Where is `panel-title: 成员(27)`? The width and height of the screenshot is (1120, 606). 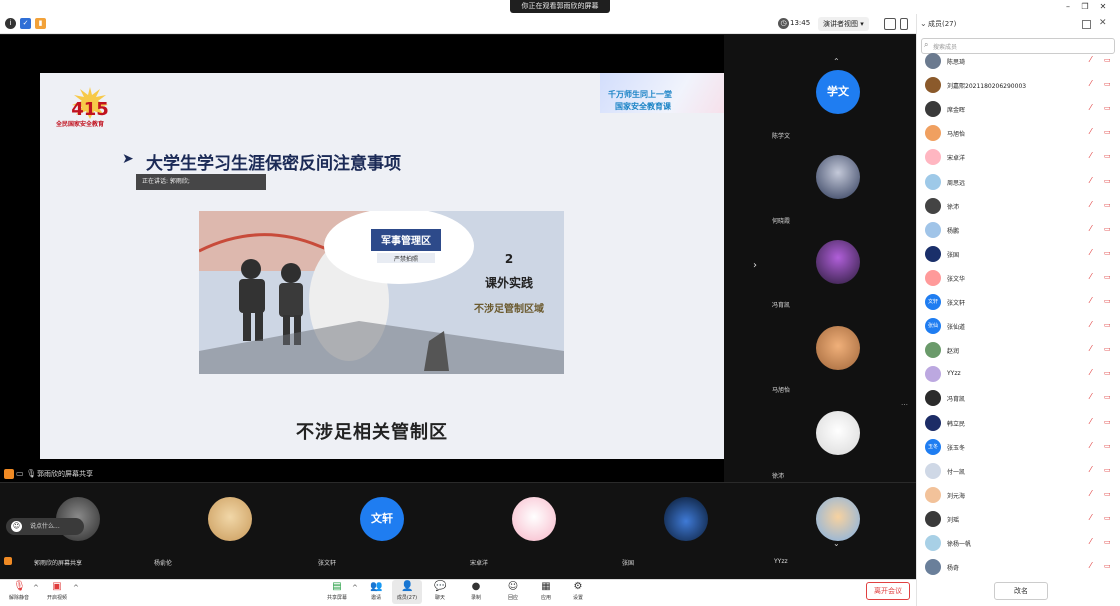
panel-title: 成员(27) is located at coordinates (942, 24).